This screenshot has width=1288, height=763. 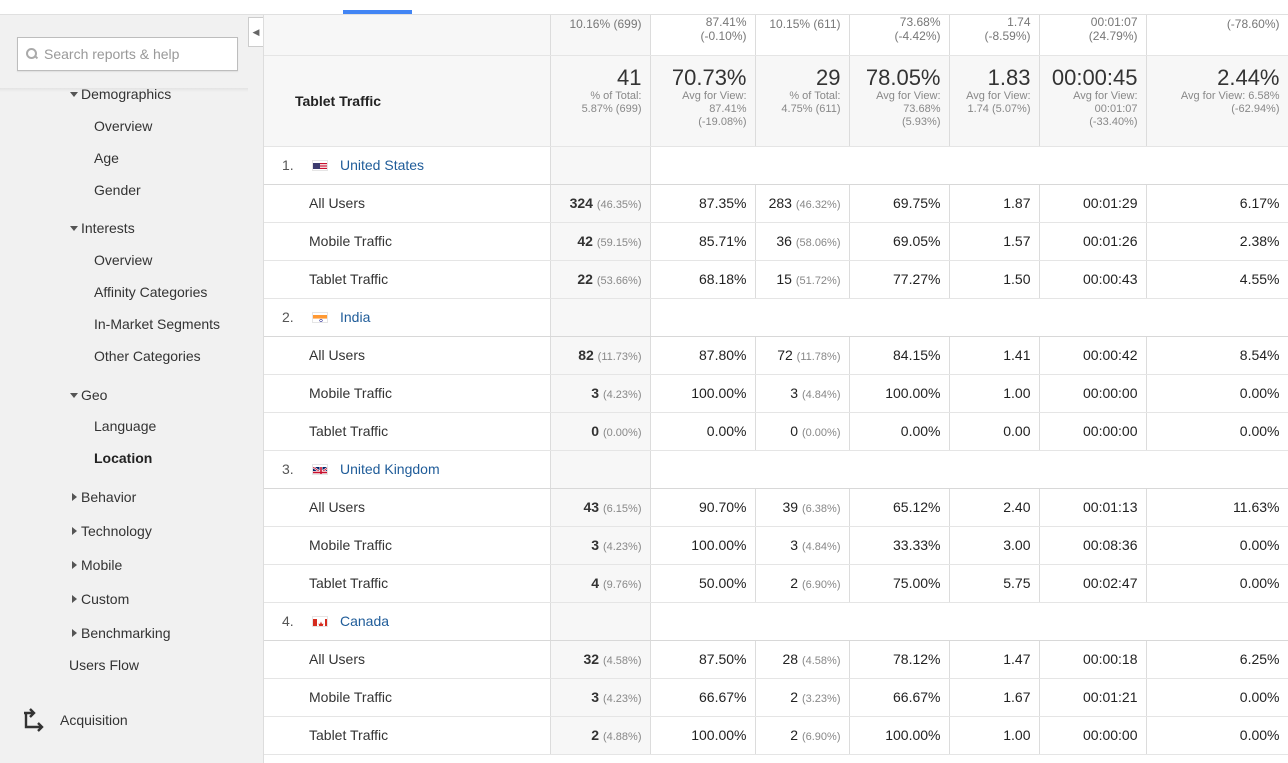 I want to click on cell-value: 283, so click(x=780, y=203).